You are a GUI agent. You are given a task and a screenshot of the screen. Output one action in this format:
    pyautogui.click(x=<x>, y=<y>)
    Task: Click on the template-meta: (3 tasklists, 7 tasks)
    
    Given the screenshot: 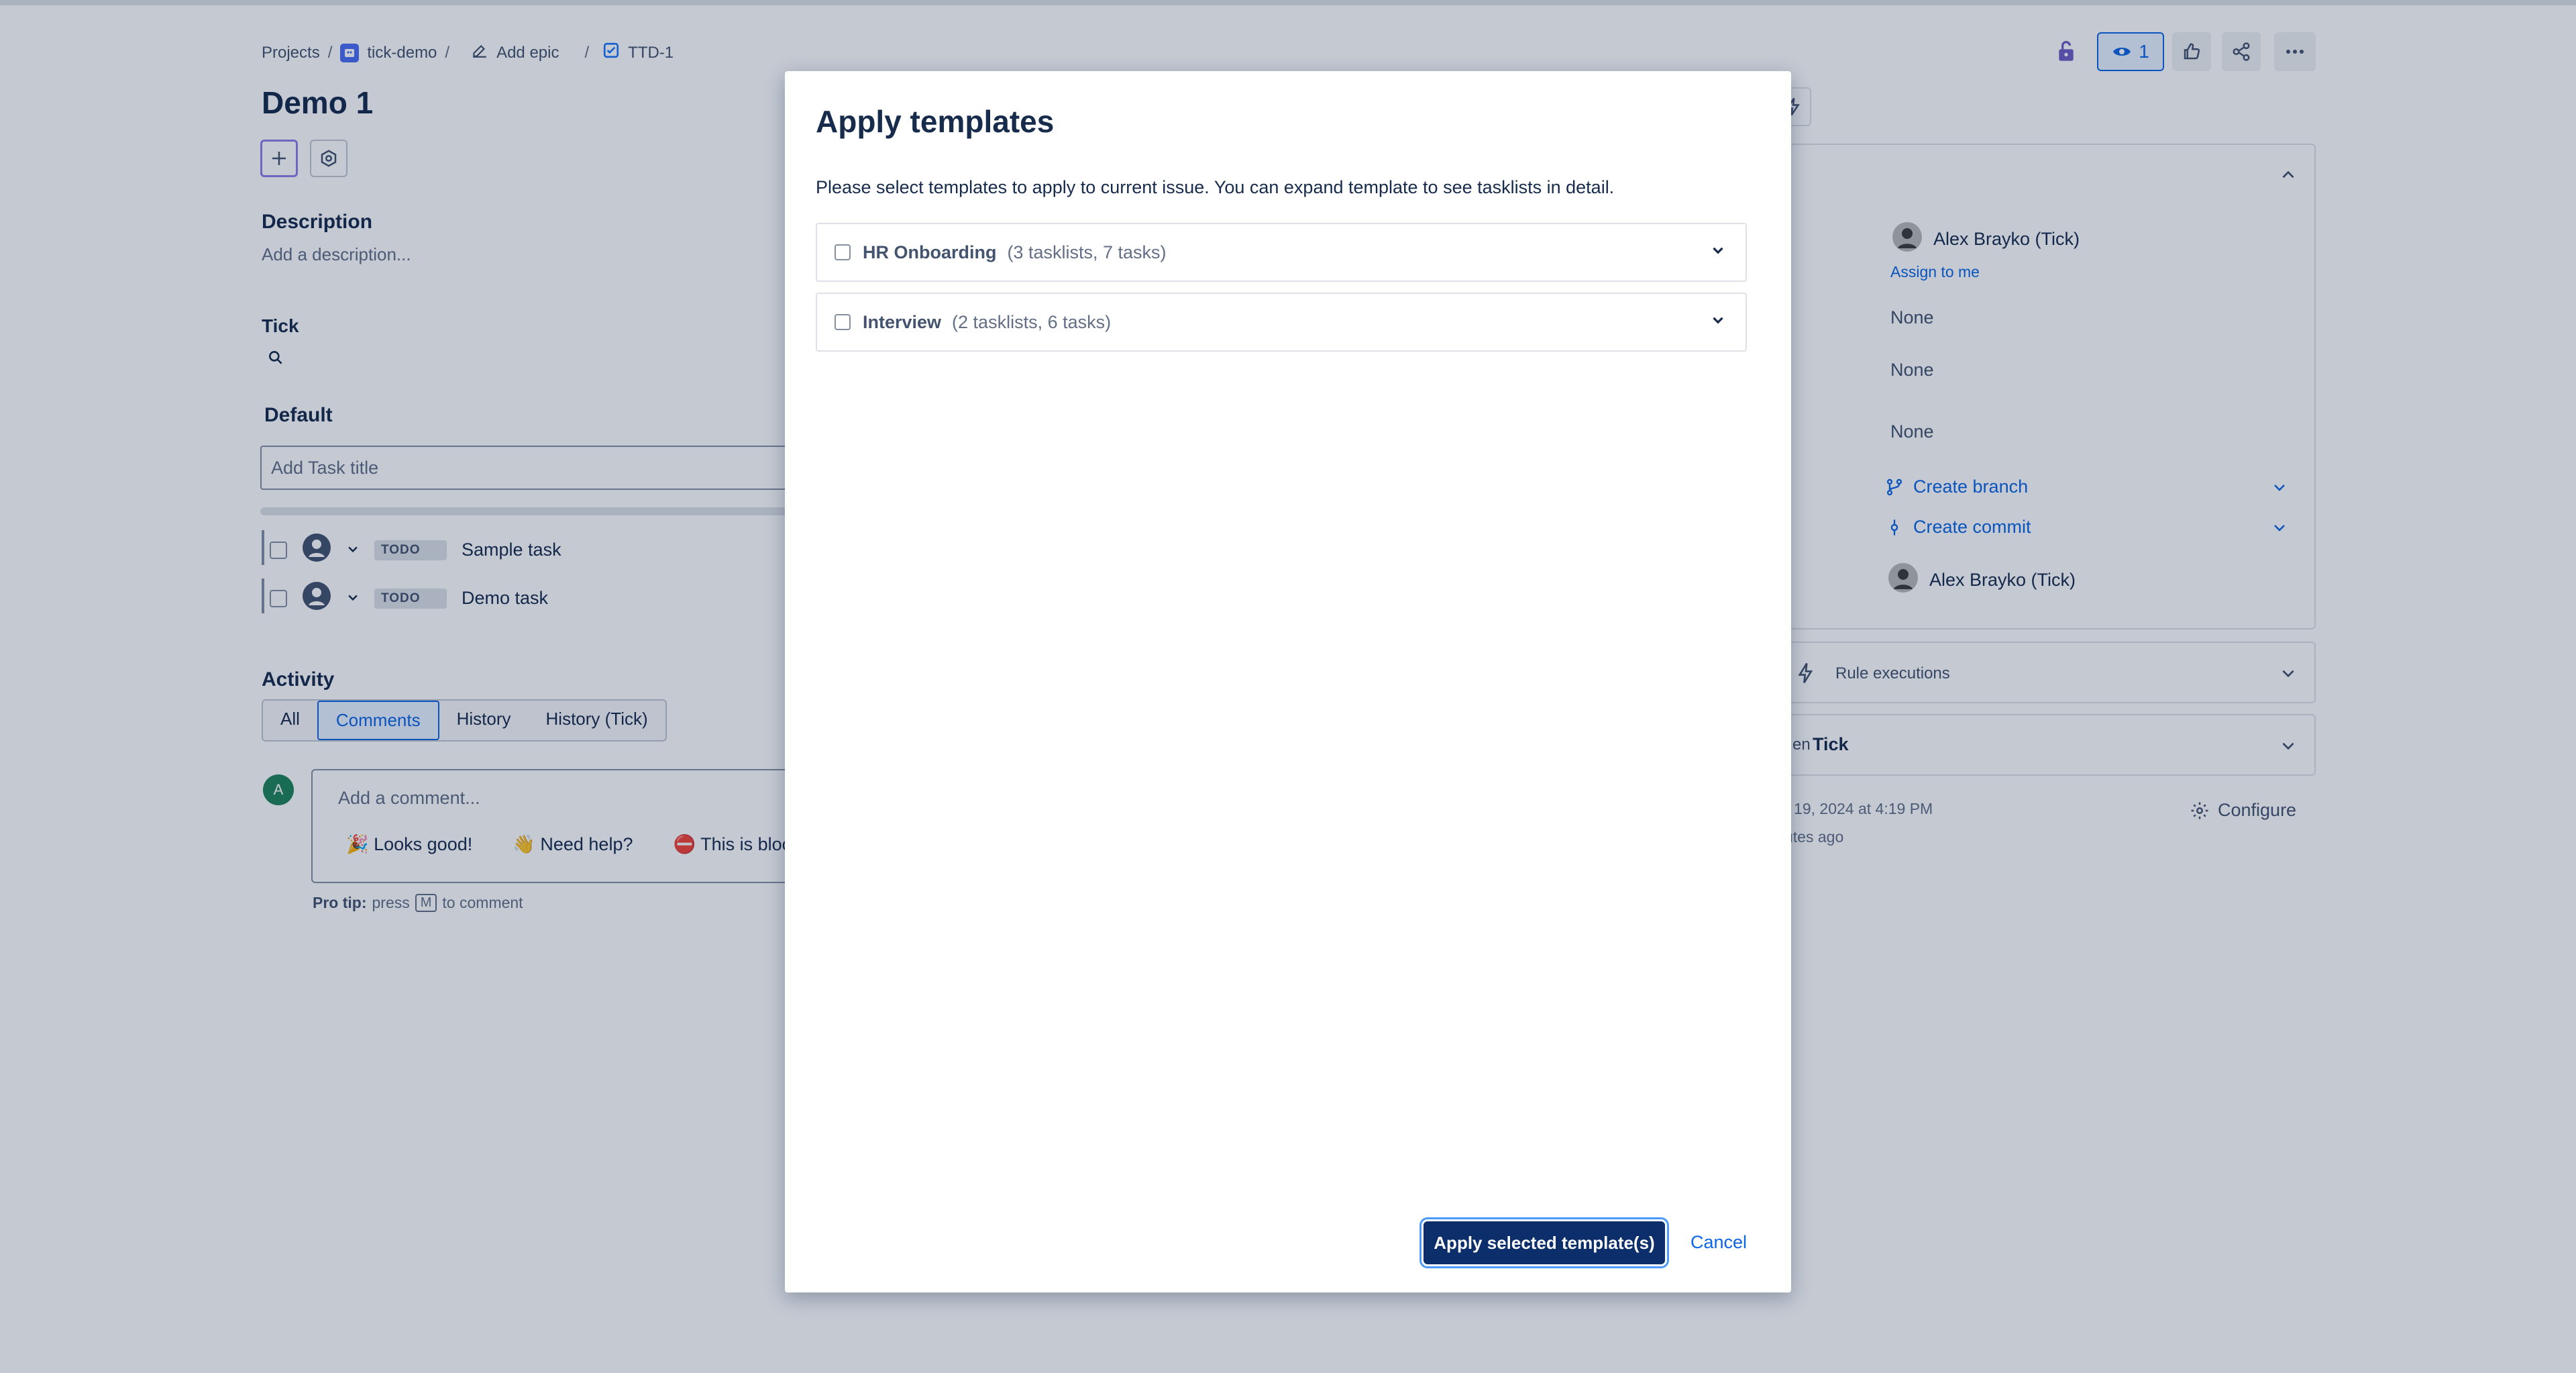 What is the action you would take?
    pyautogui.click(x=1087, y=252)
    